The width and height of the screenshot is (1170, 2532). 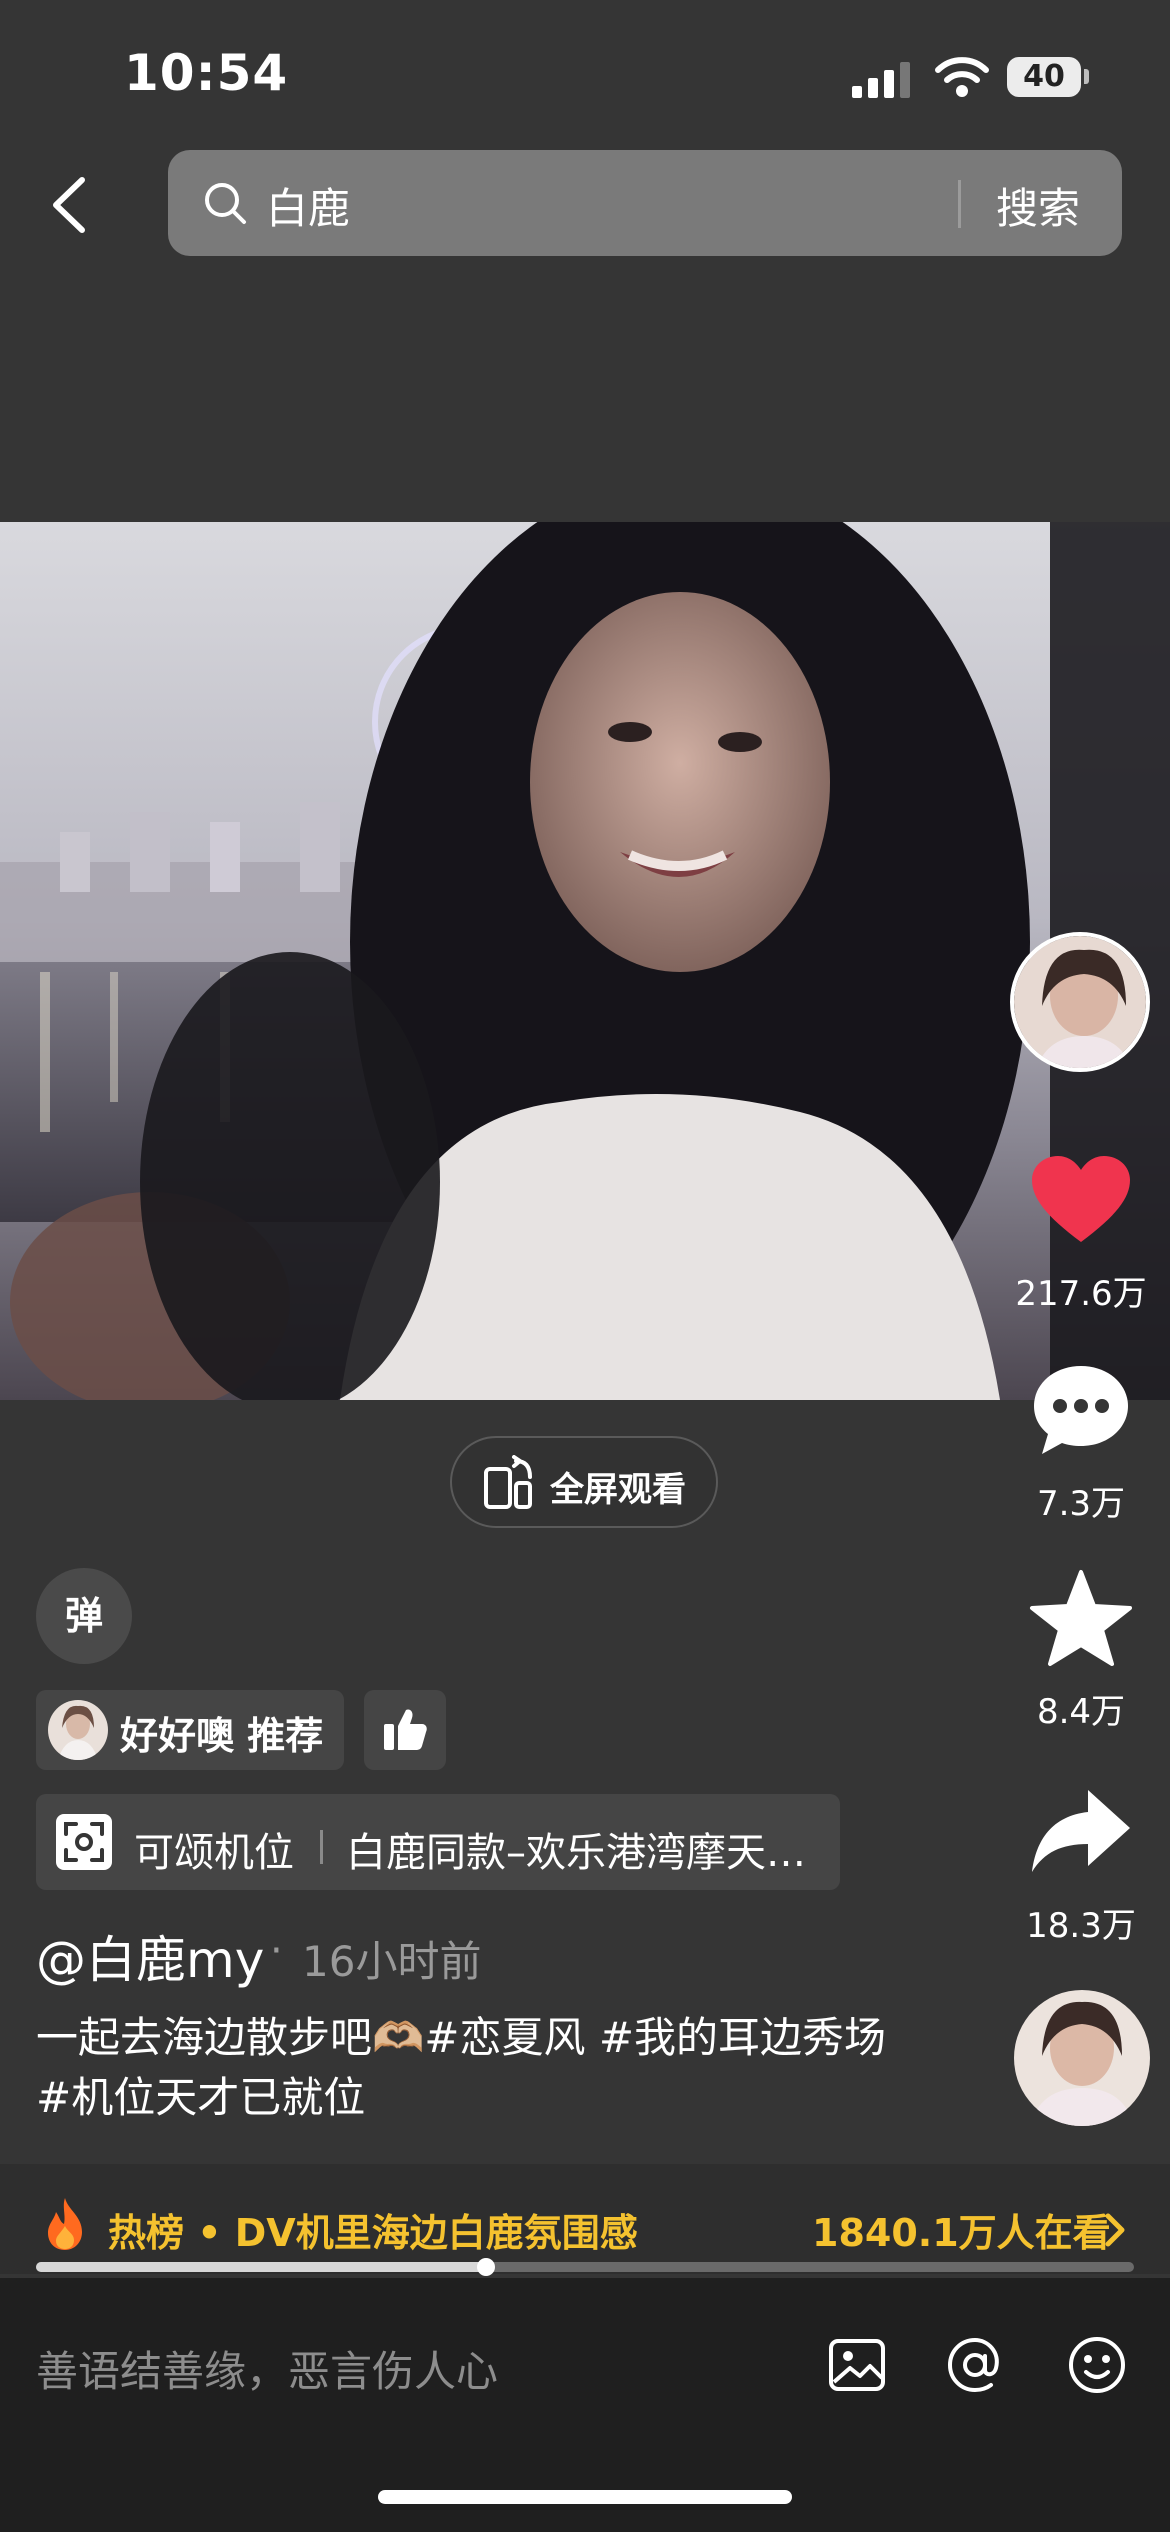 I want to click on like-icon, so click(x=1081, y=1200).